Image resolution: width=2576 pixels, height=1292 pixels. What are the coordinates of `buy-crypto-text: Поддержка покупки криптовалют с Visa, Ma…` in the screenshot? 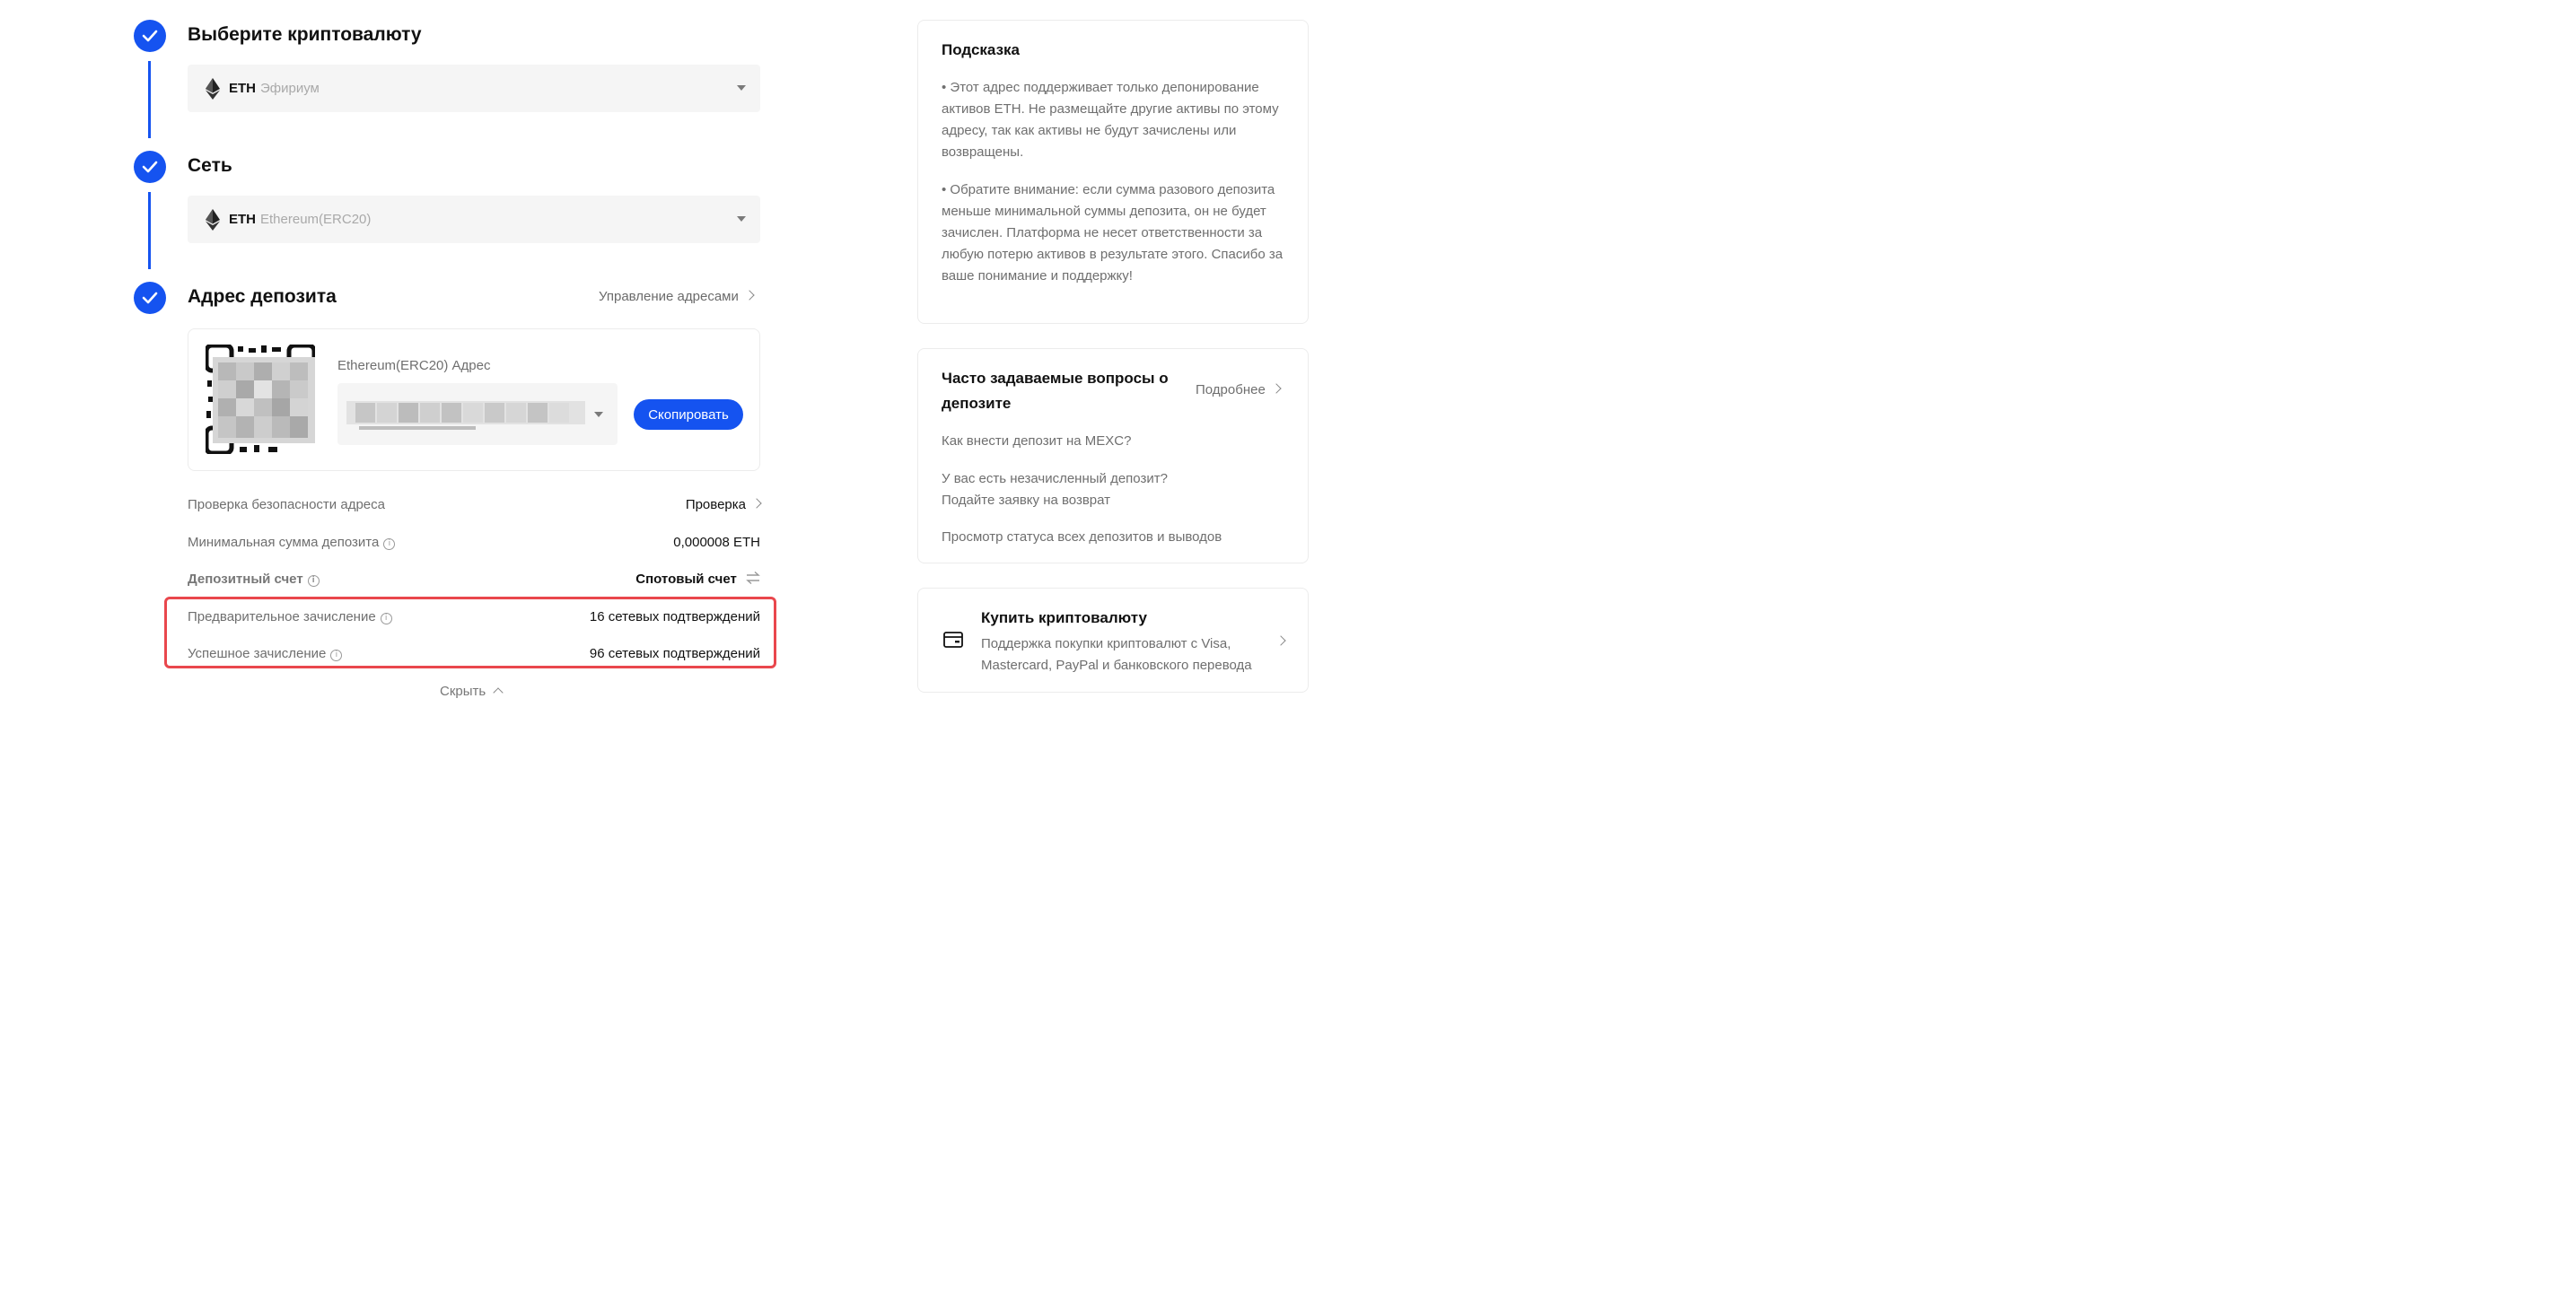 It's located at (1116, 655).